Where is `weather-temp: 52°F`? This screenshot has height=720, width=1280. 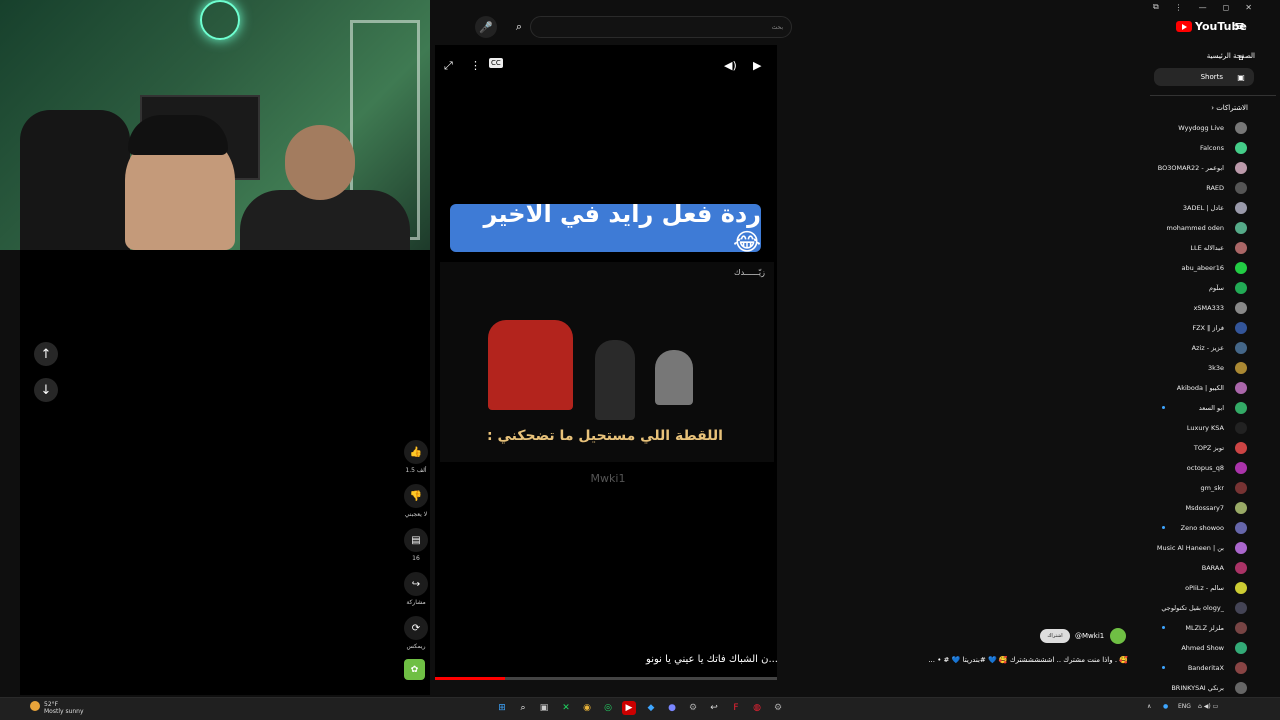 weather-temp: 52°F is located at coordinates (51, 704).